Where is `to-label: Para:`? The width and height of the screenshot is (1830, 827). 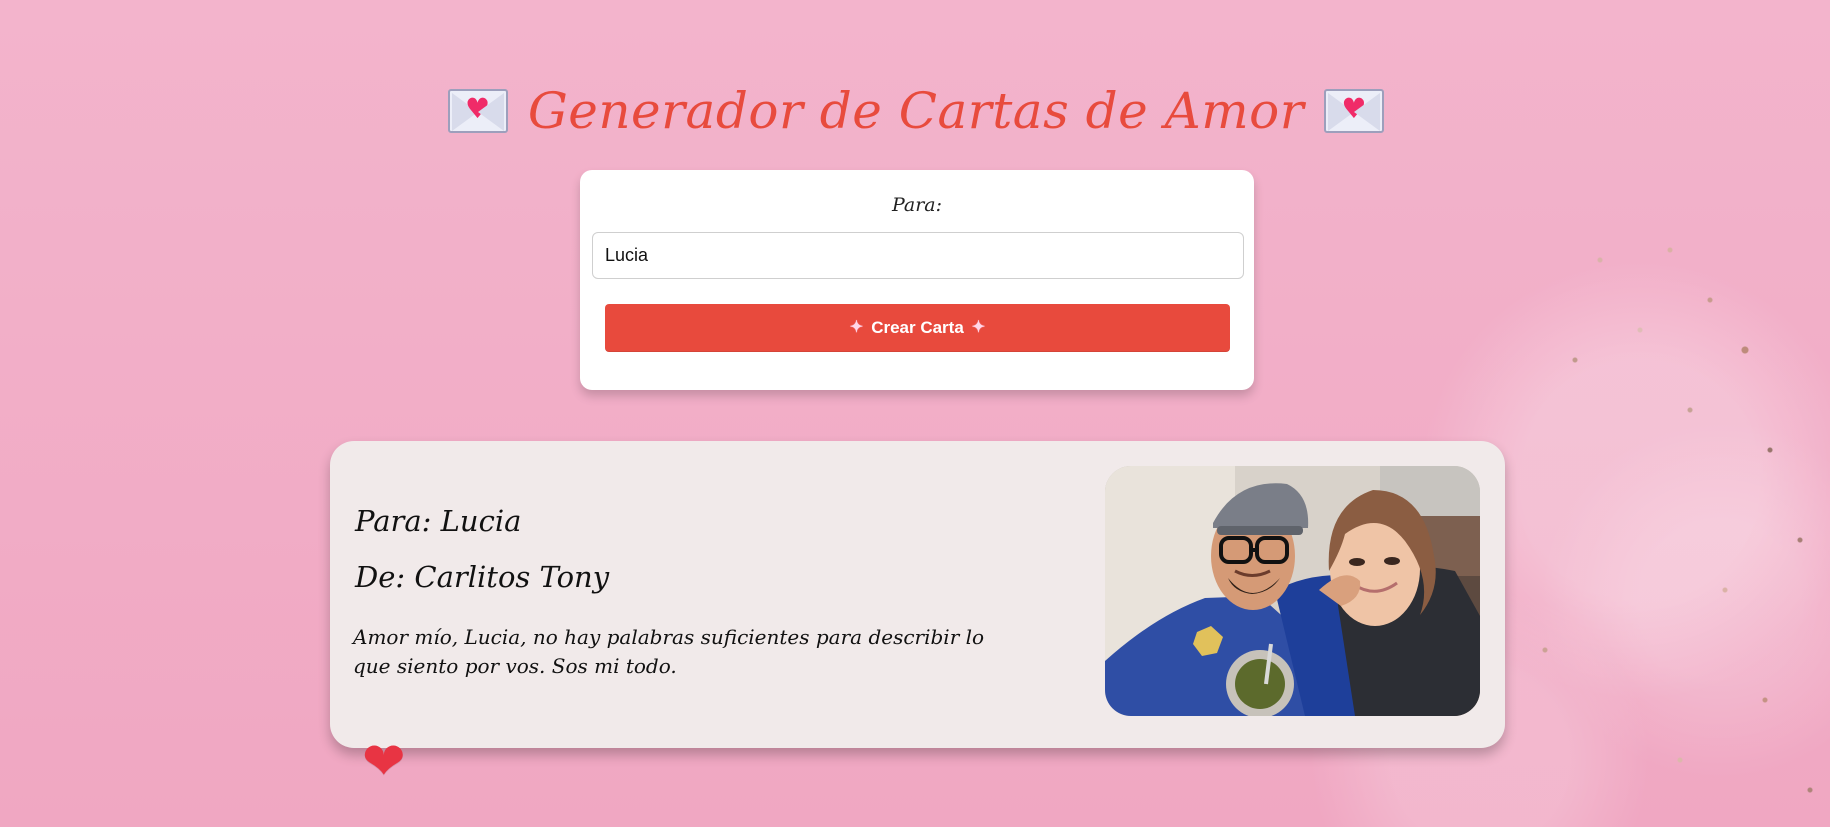
to-label: Para: is located at coordinates (917, 205).